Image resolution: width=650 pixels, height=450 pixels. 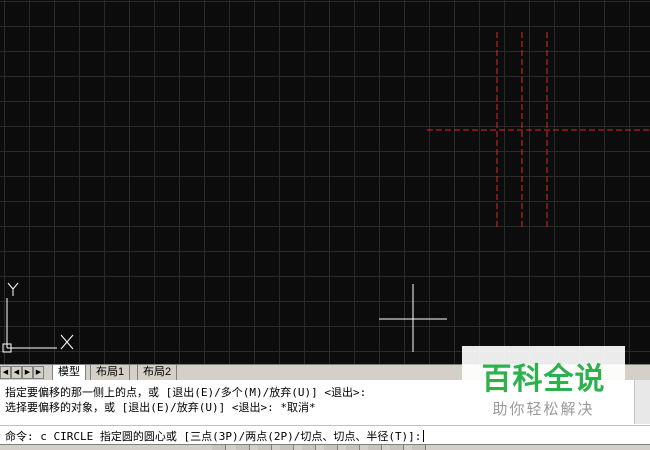 I want to click on tab-model: 模型, so click(x=69, y=372).